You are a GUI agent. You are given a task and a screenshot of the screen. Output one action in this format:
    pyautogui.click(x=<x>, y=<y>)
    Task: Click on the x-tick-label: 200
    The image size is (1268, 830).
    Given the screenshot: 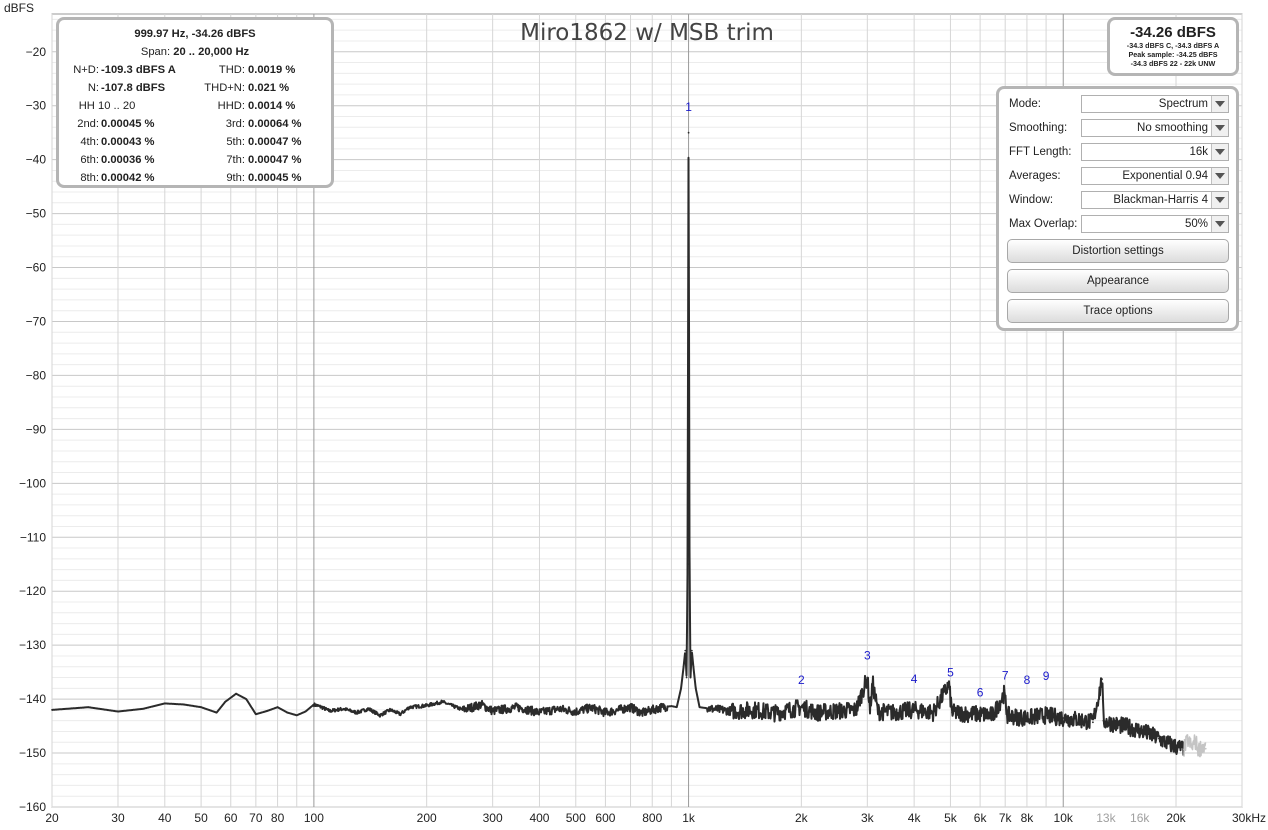 What is the action you would take?
    pyautogui.click(x=427, y=818)
    